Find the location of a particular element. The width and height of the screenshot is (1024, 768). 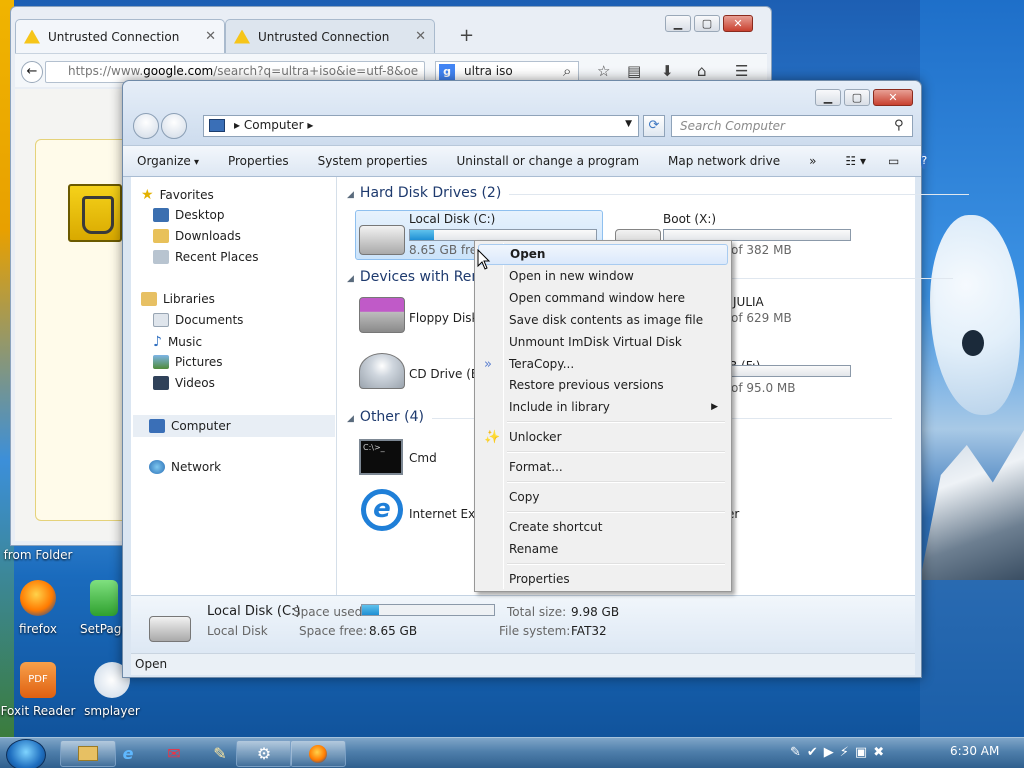

menu-item-open-new-window: Open in new window is located at coordinates (603, 276).